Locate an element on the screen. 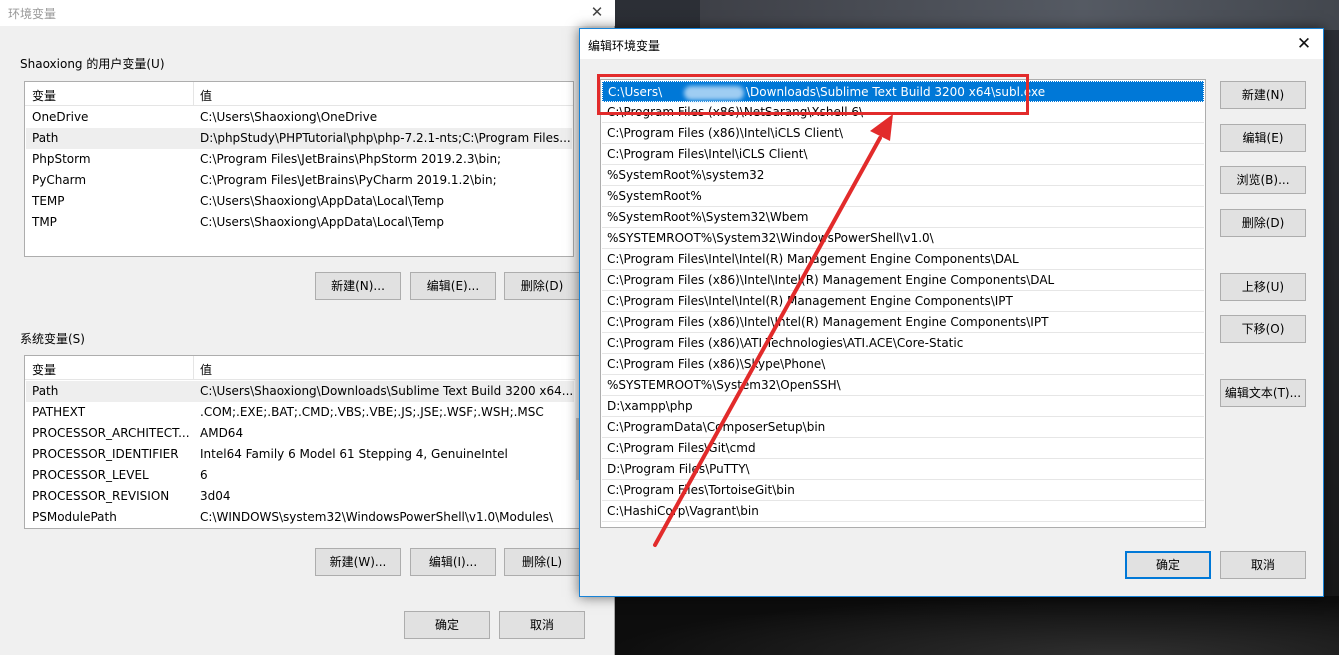  list-item: %SystemRoot%\System32\Wbem is located at coordinates (903, 217).